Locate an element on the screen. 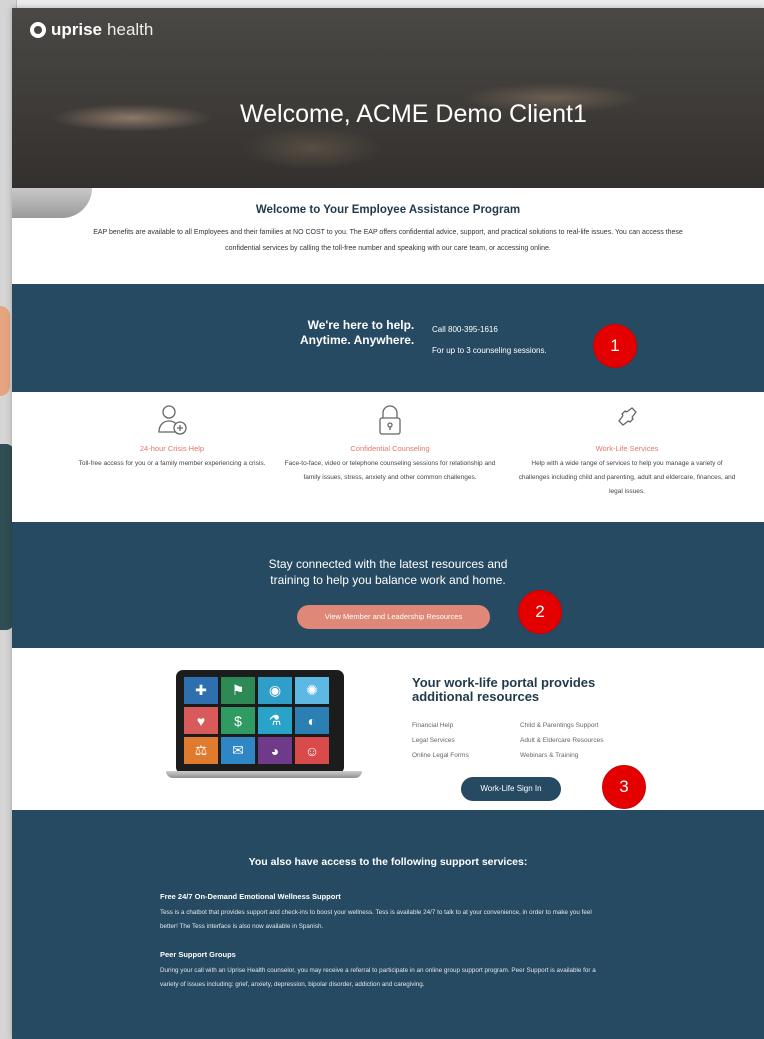  app-tile-icon: ☺ is located at coordinates (312, 750).